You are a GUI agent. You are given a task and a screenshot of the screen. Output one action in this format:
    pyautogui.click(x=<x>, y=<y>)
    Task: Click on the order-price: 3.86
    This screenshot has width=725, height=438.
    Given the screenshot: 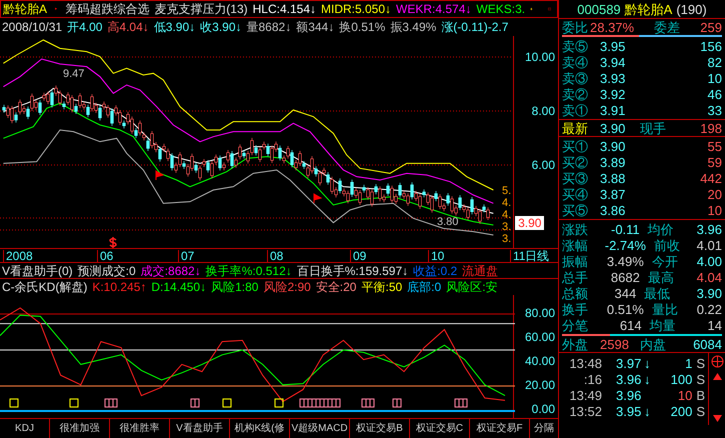 What is the action you would take?
    pyautogui.click(x=613, y=210)
    